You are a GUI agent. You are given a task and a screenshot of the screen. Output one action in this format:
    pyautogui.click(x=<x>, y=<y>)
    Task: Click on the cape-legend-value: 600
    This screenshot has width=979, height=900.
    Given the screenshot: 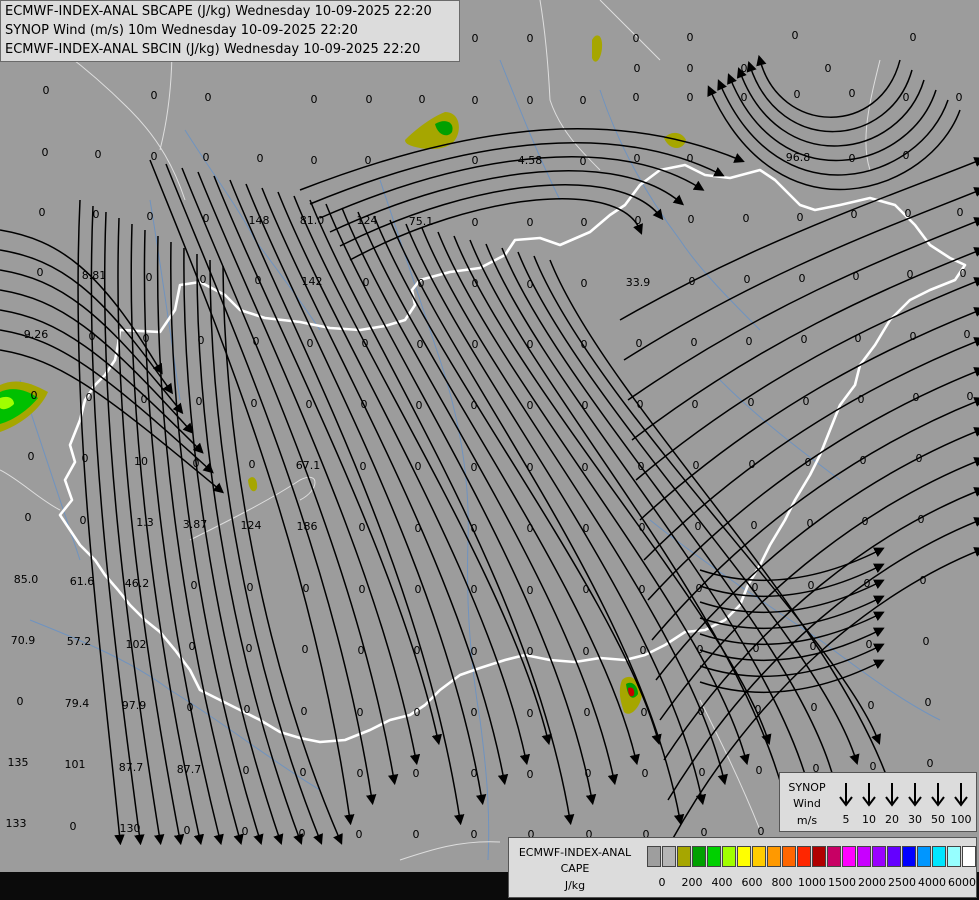 What is the action you would take?
    pyautogui.click(x=752, y=882)
    